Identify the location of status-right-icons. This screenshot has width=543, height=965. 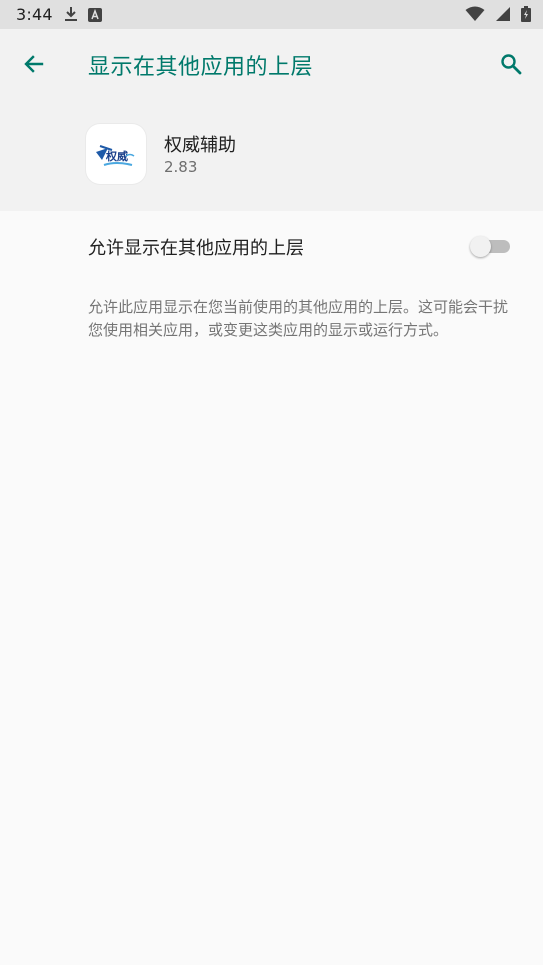
(498, 16).